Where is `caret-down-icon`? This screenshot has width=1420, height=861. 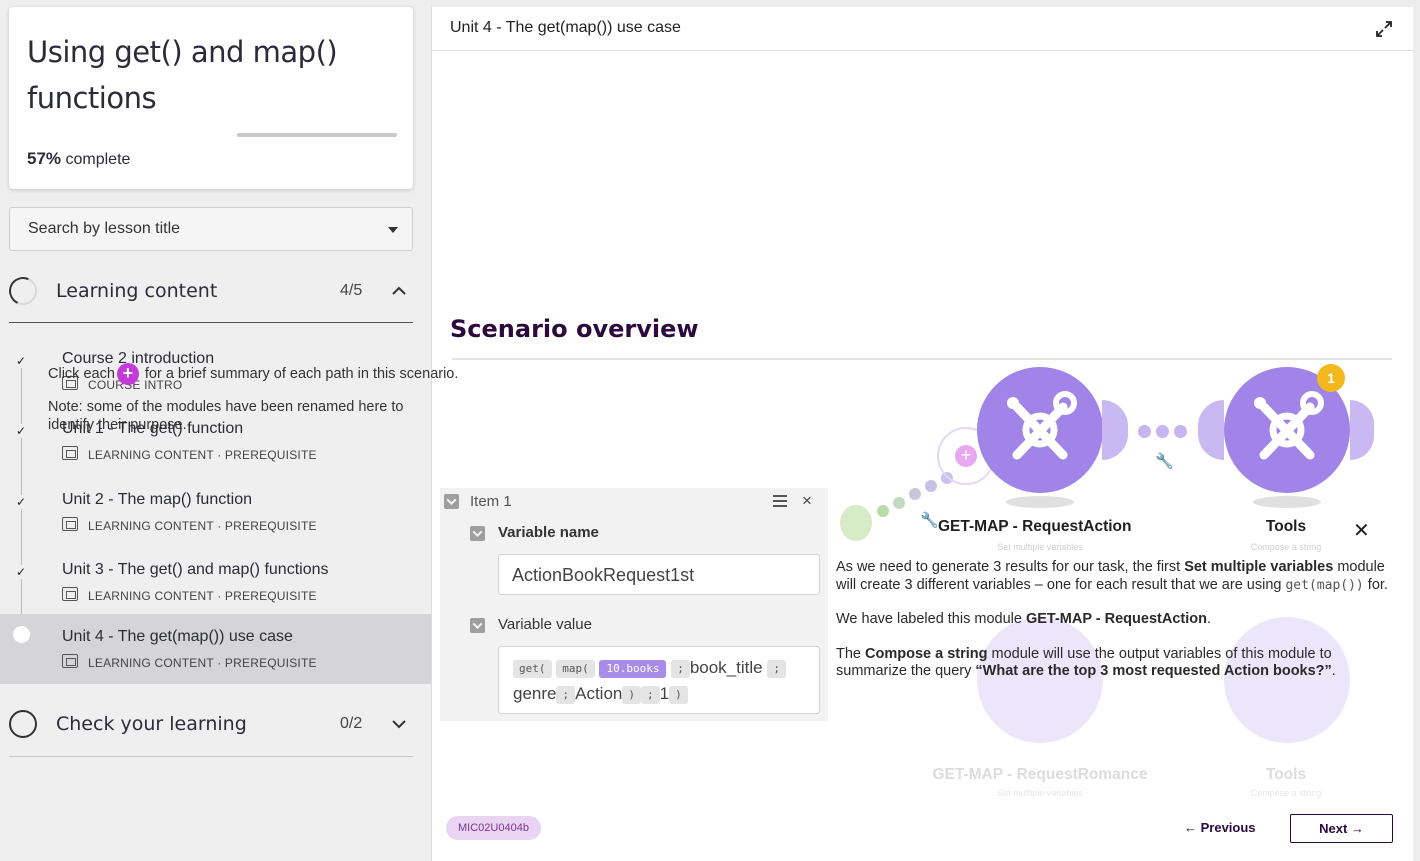
caret-down-icon is located at coordinates (393, 230).